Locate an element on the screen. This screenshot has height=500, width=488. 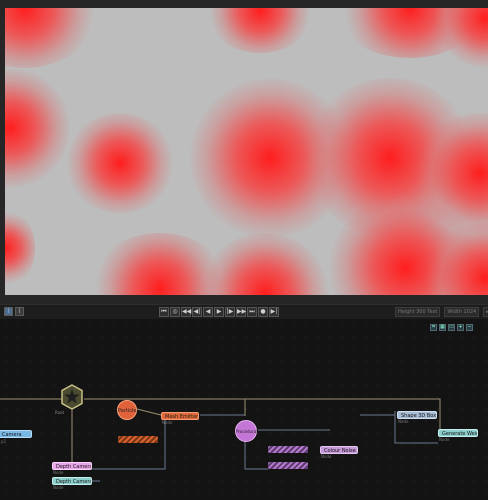
node-colour-noise-sub: Node is located at coordinates (326, 456).